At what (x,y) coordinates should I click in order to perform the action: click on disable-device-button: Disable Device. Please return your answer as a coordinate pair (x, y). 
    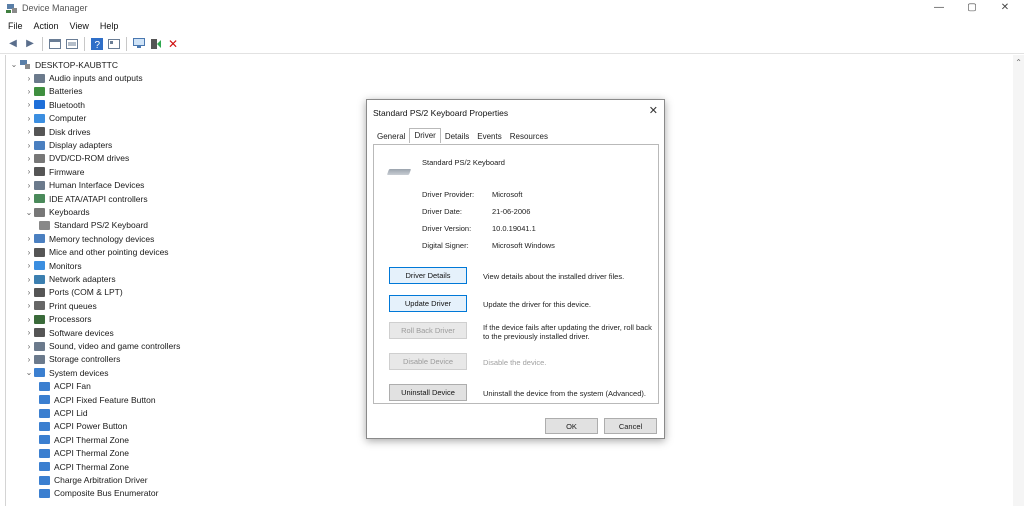
    Looking at the image, I should click on (428, 361).